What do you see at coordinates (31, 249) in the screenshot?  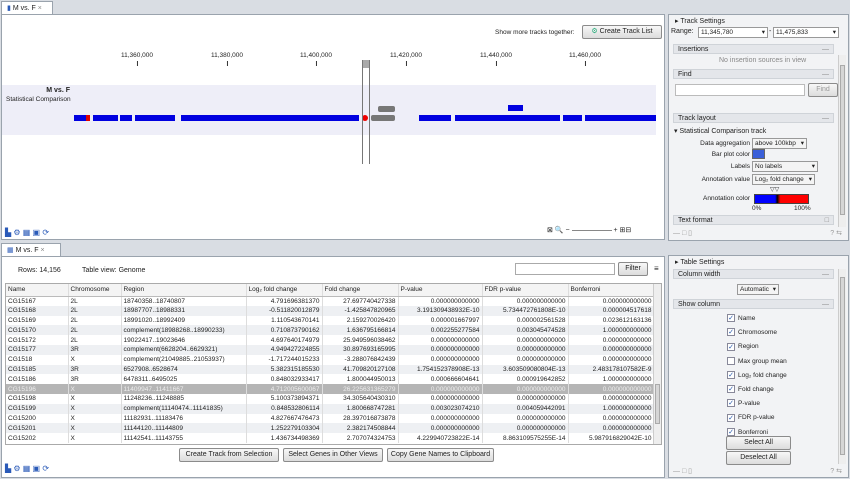 I see `tab-table-view: ▦ M vs. F ×` at bounding box center [31, 249].